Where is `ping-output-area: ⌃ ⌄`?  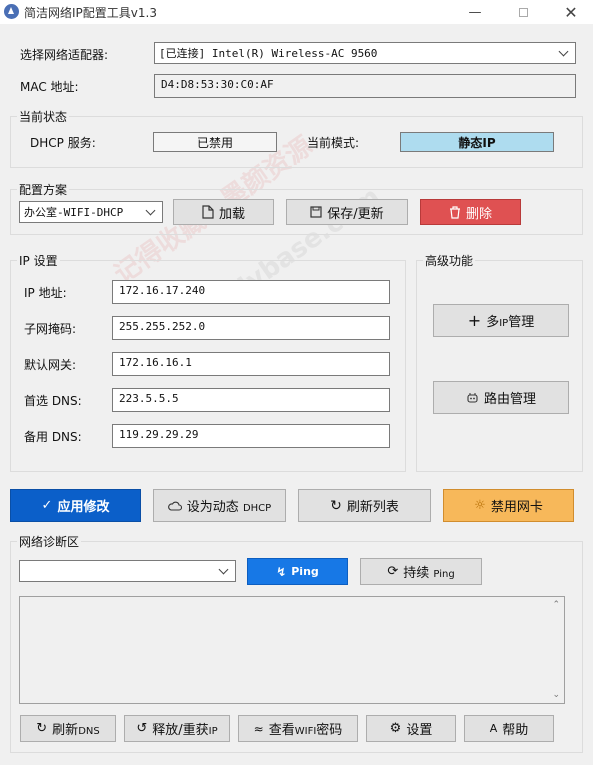 ping-output-area: ⌃ ⌄ is located at coordinates (292, 650).